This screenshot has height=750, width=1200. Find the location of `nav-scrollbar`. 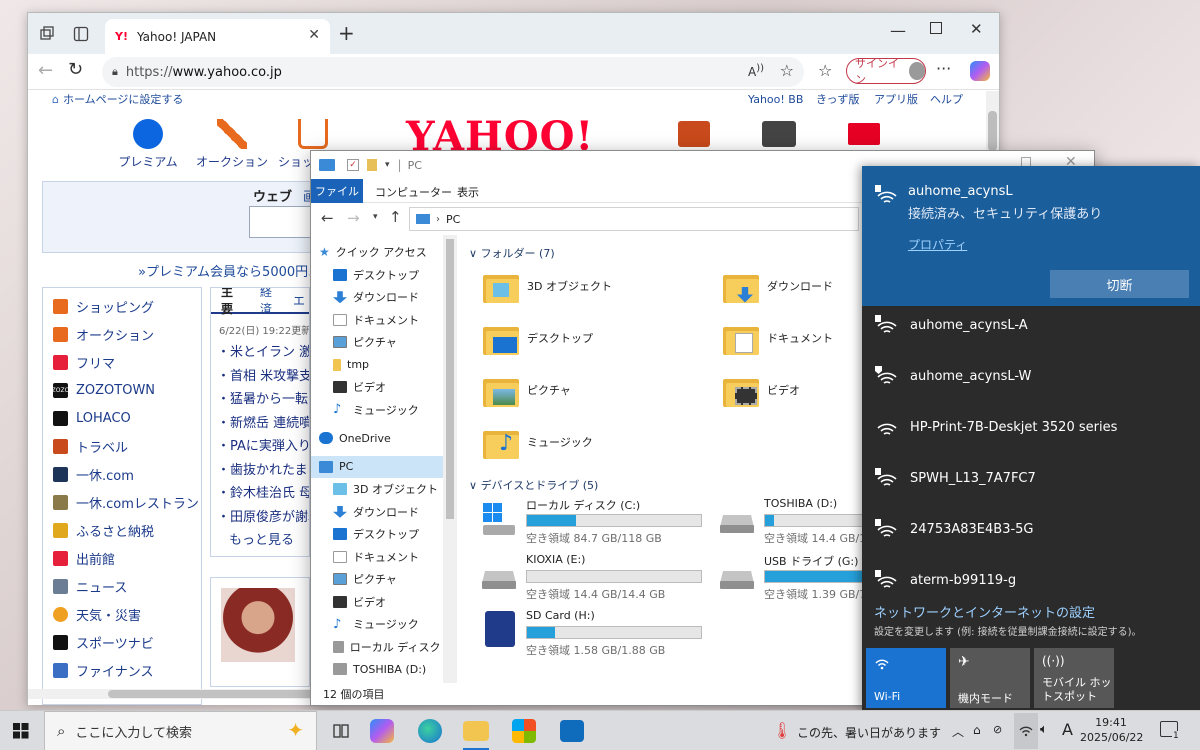

nav-scrollbar is located at coordinates (450, 459).